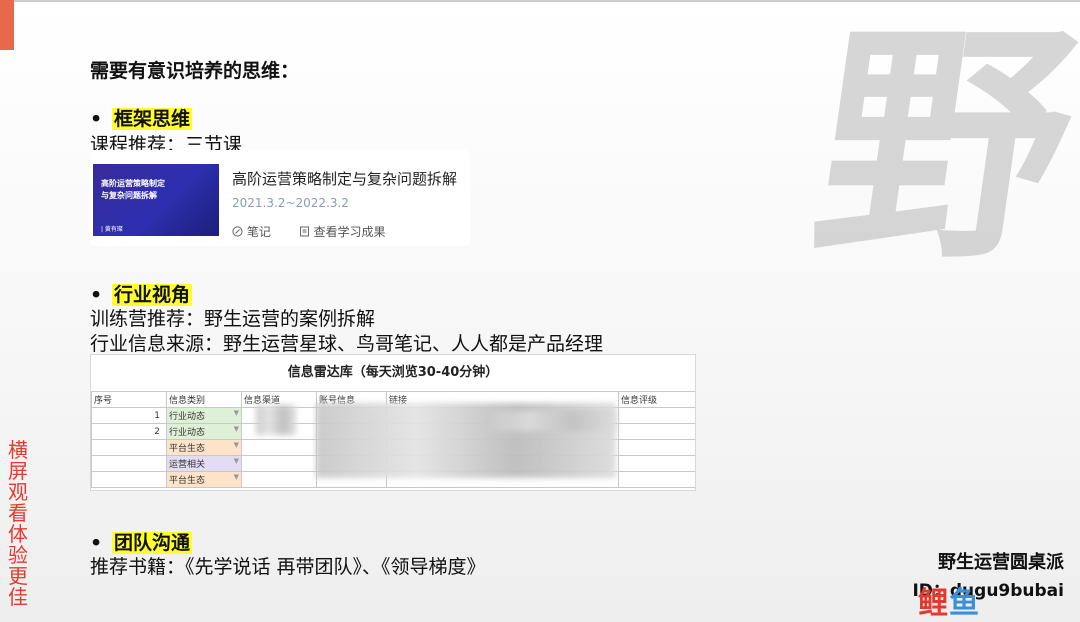 This screenshot has height=622, width=1080. What do you see at coordinates (237, 231) in the screenshot?
I see `note-icon` at bounding box center [237, 231].